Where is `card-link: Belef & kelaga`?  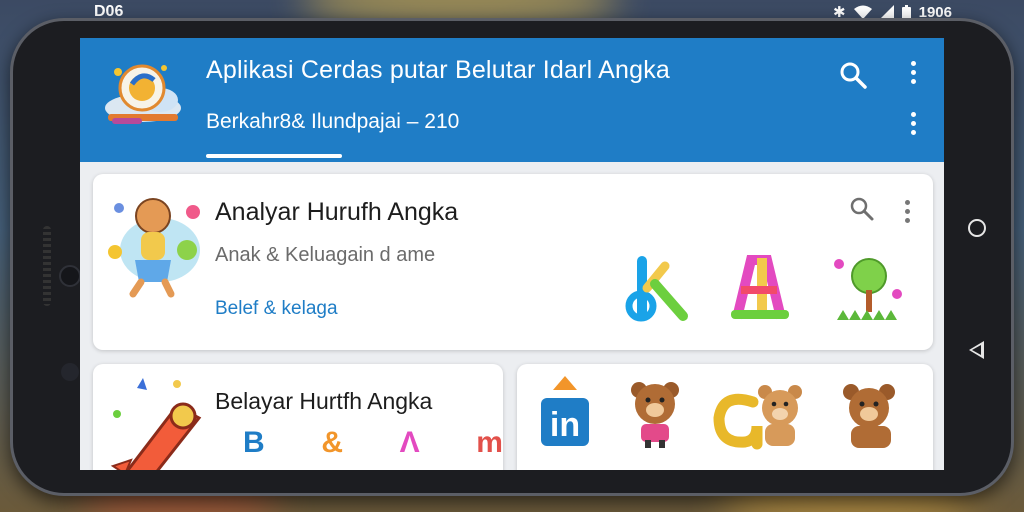
card-link: Belef & kelaga is located at coordinates (276, 309).